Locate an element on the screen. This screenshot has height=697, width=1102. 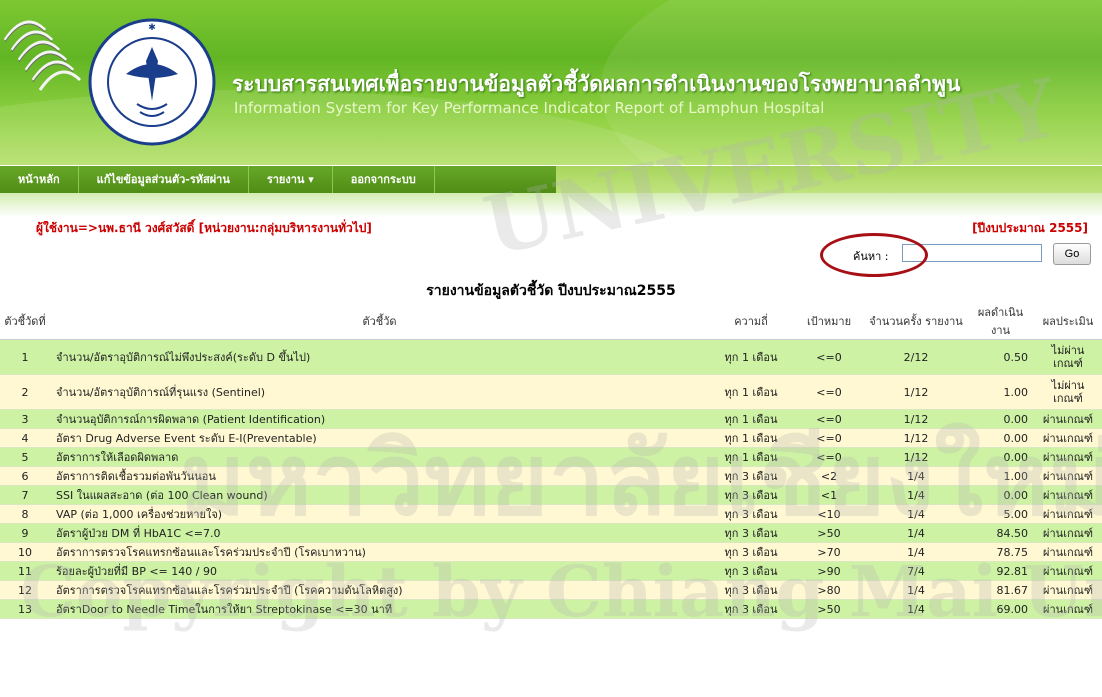
cell-evaluation: ไม่ผ่าน เกณฑ์ is located at coordinates (1068, 392).